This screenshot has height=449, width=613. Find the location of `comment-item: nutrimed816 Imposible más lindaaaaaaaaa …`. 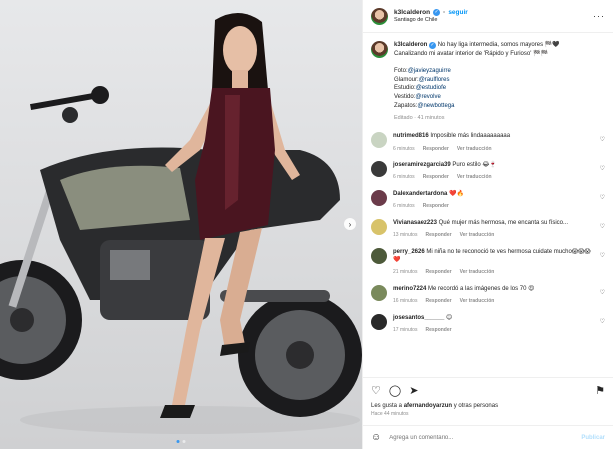

comment-item: nutrimed816 Imposible más lindaaaaaaaaa … is located at coordinates (488, 142).